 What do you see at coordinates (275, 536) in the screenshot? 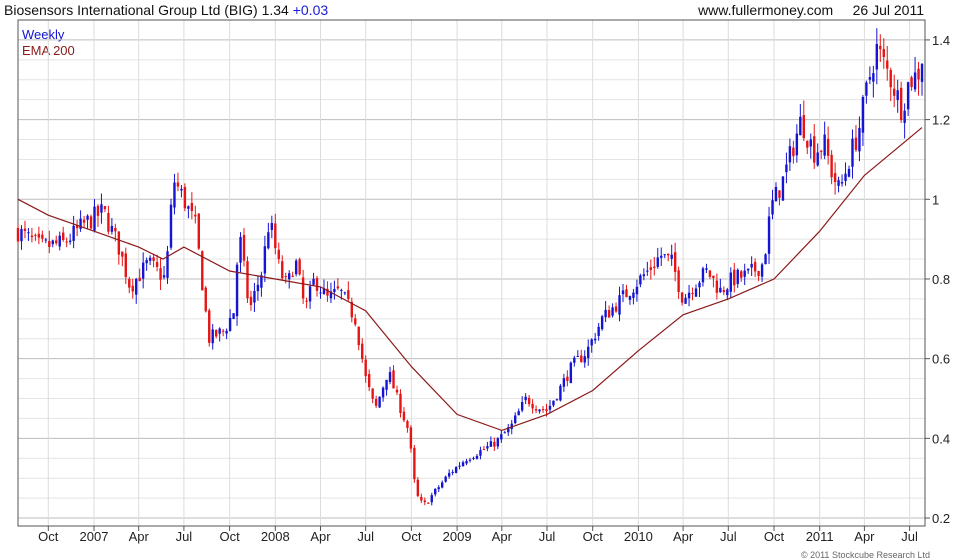
I see `x-tick-label: 2008` at bounding box center [275, 536].